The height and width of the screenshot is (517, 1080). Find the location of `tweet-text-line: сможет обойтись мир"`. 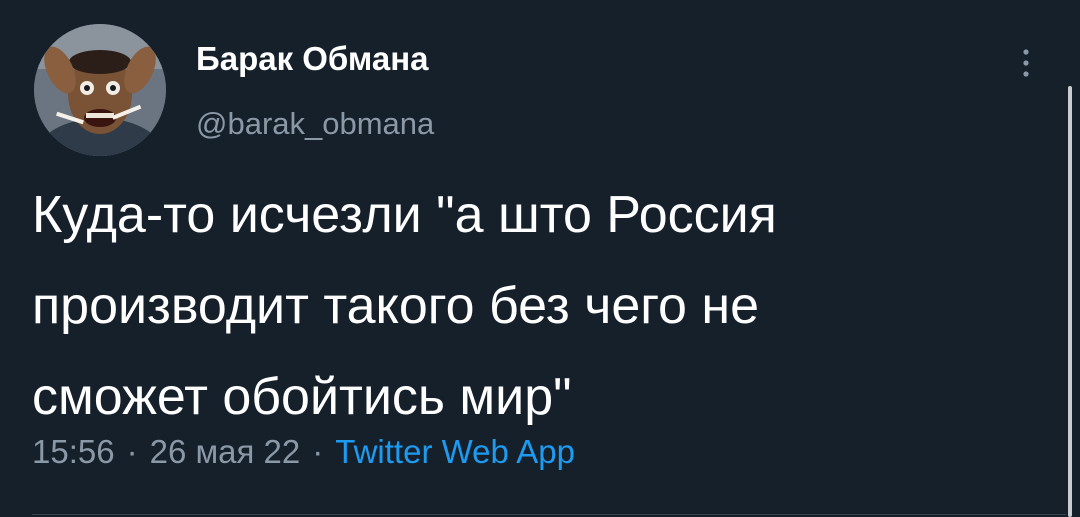

tweet-text-line: сможет обойтись мир" is located at coordinates (302, 397).